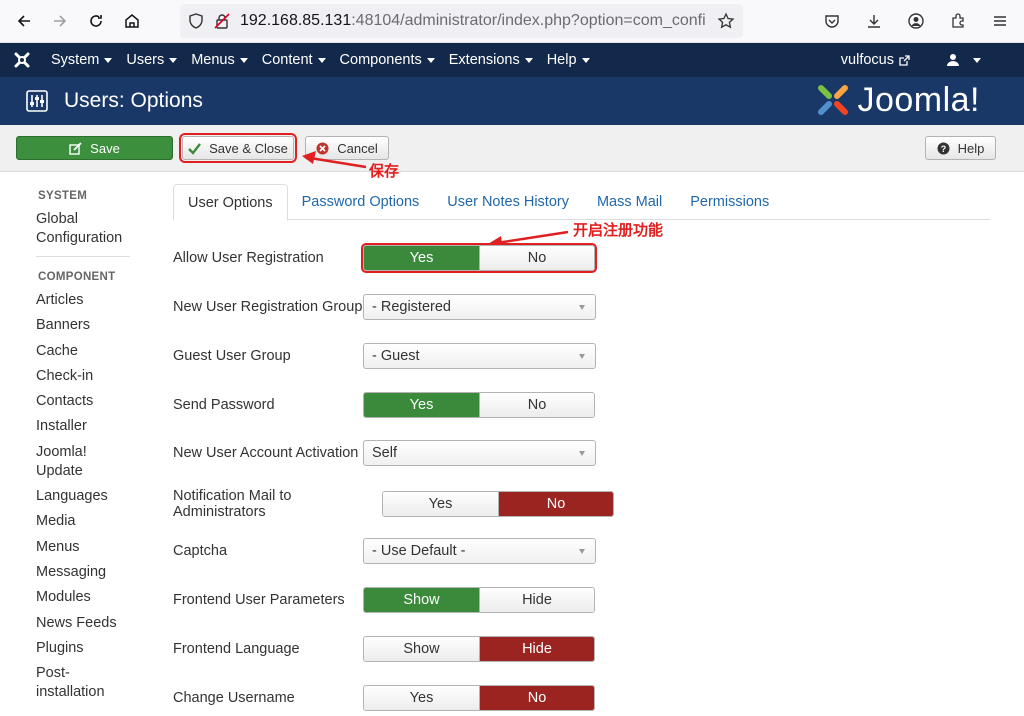  What do you see at coordinates (37, 101) in the screenshot?
I see `options-sliders-icon` at bounding box center [37, 101].